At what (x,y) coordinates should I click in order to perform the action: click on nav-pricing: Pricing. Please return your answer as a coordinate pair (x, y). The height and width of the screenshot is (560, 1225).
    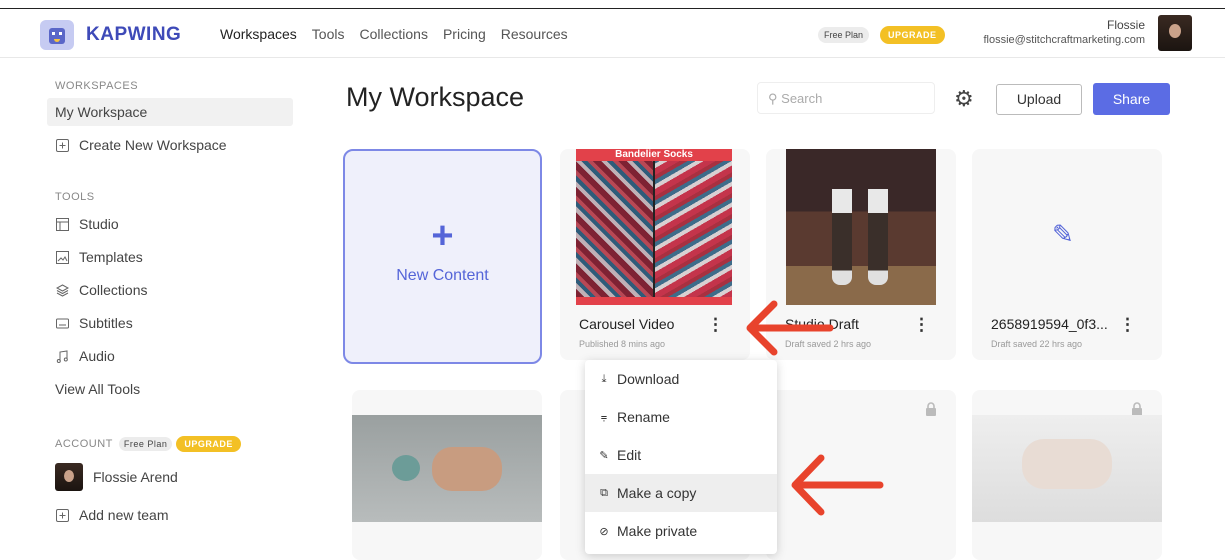
    Looking at the image, I should click on (464, 34).